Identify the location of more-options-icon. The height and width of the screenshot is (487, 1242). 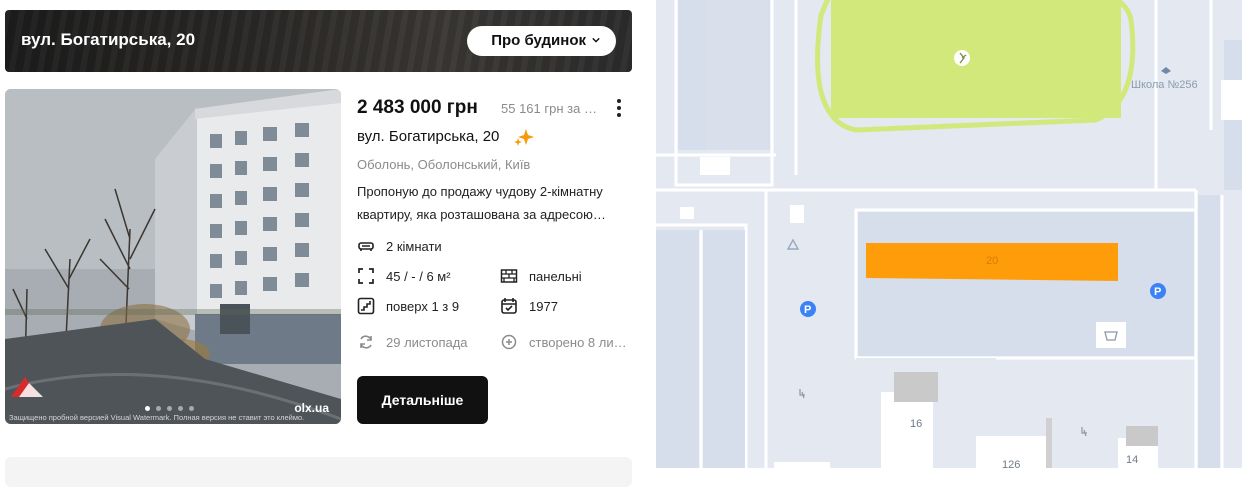
(619, 108).